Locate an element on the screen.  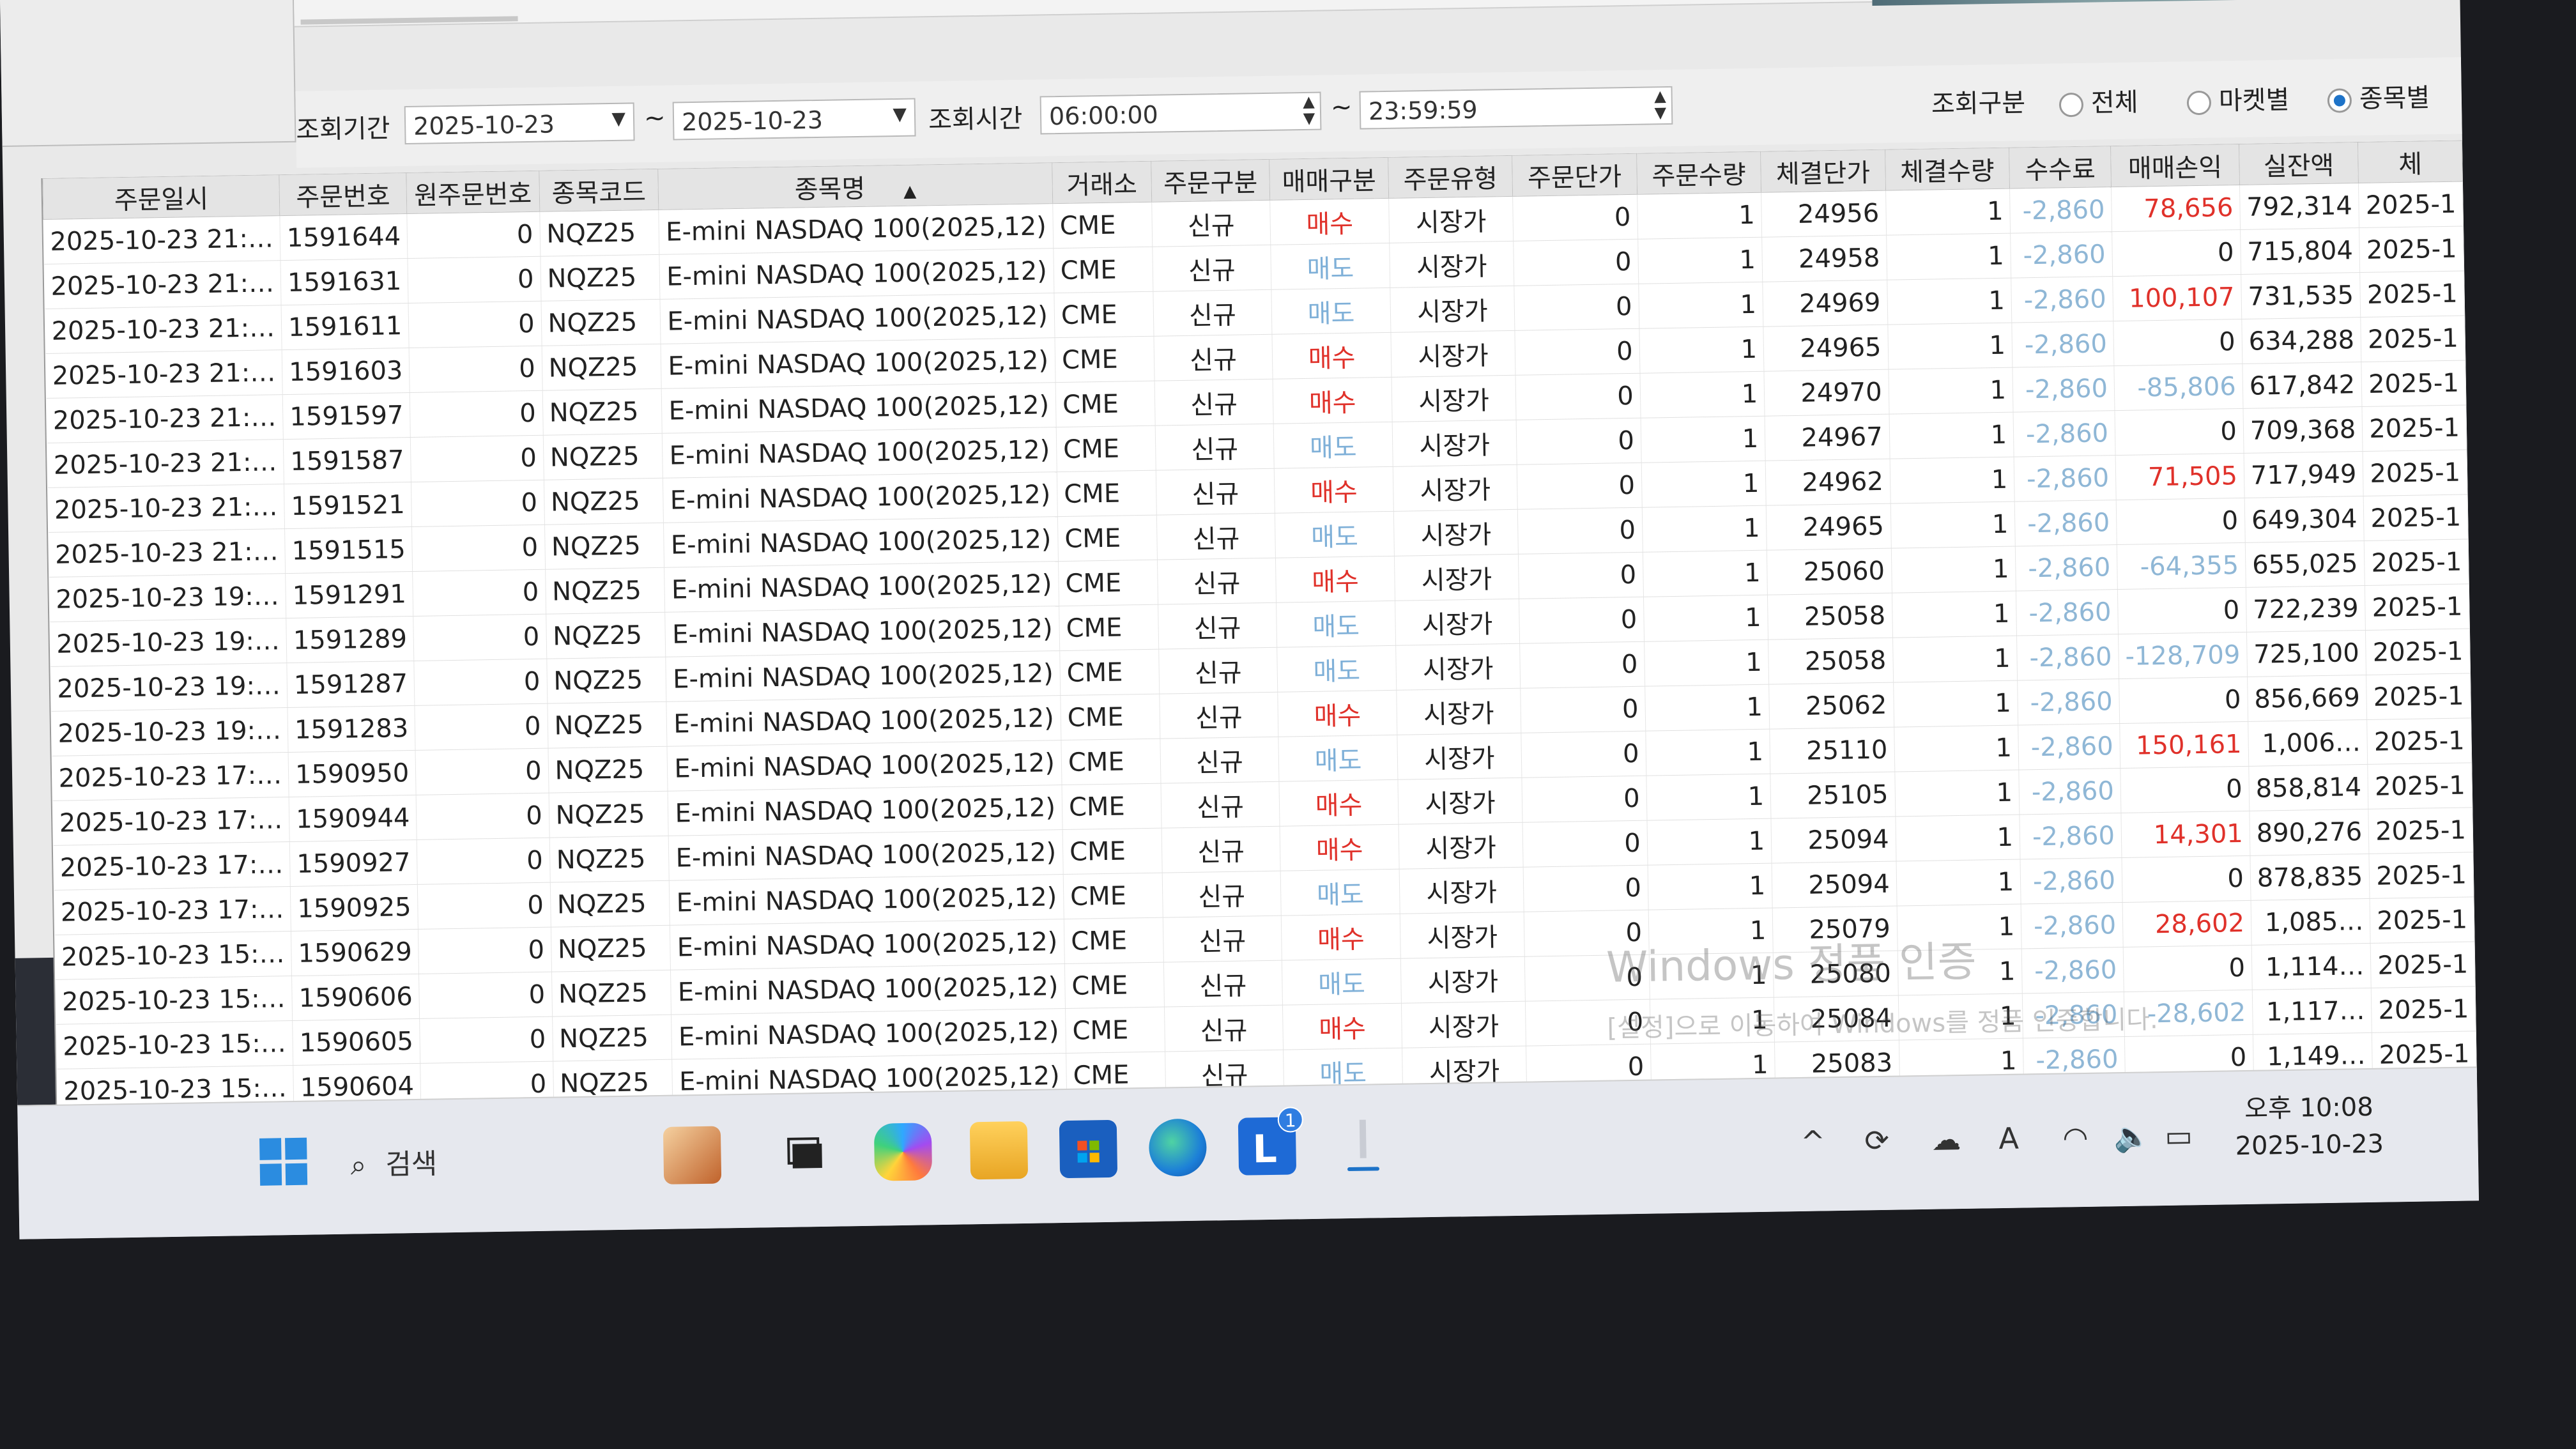
column-header: 종목명 ▲ is located at coordinates (855, 186).